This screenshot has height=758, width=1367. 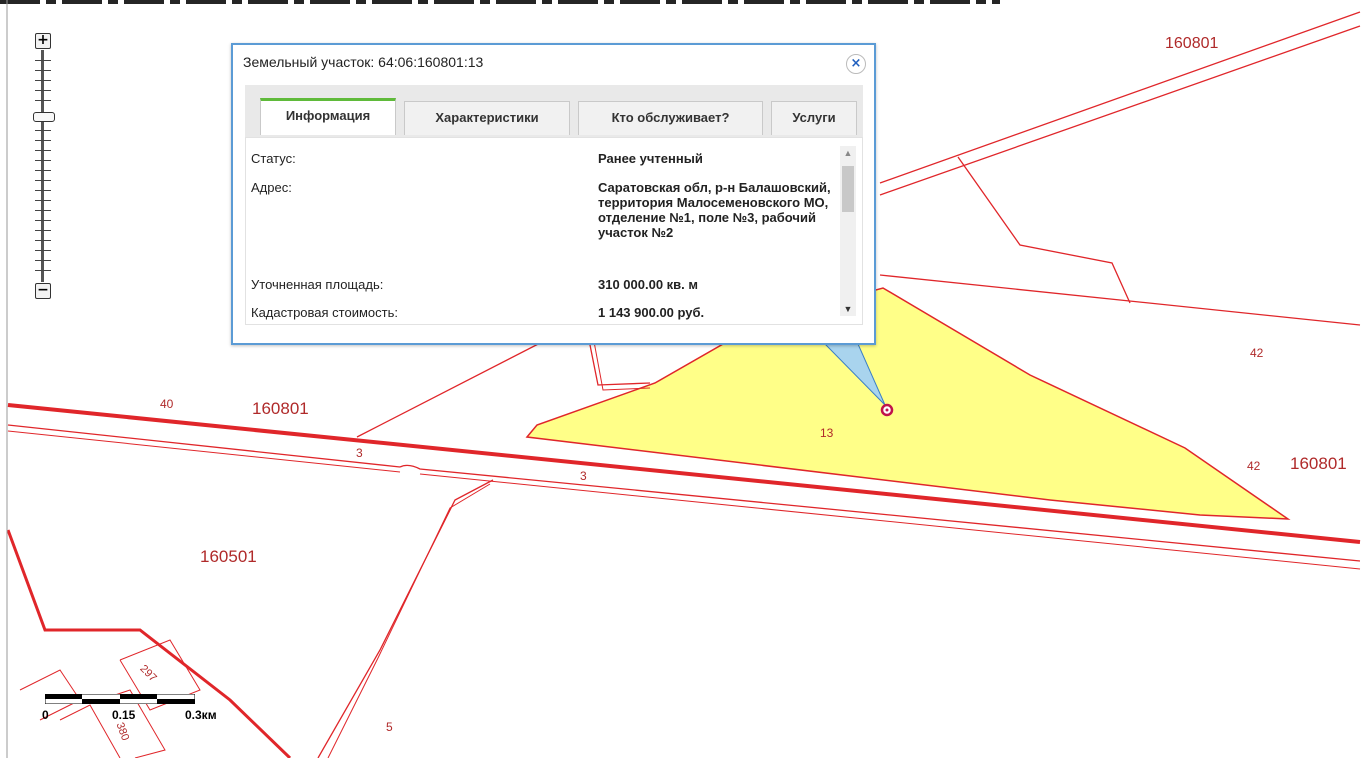 What do you see at coordinates (648, 284) in the screenshot?
I see `area-value: 310 000.00 кв. м` at bounding box center [648, 284].